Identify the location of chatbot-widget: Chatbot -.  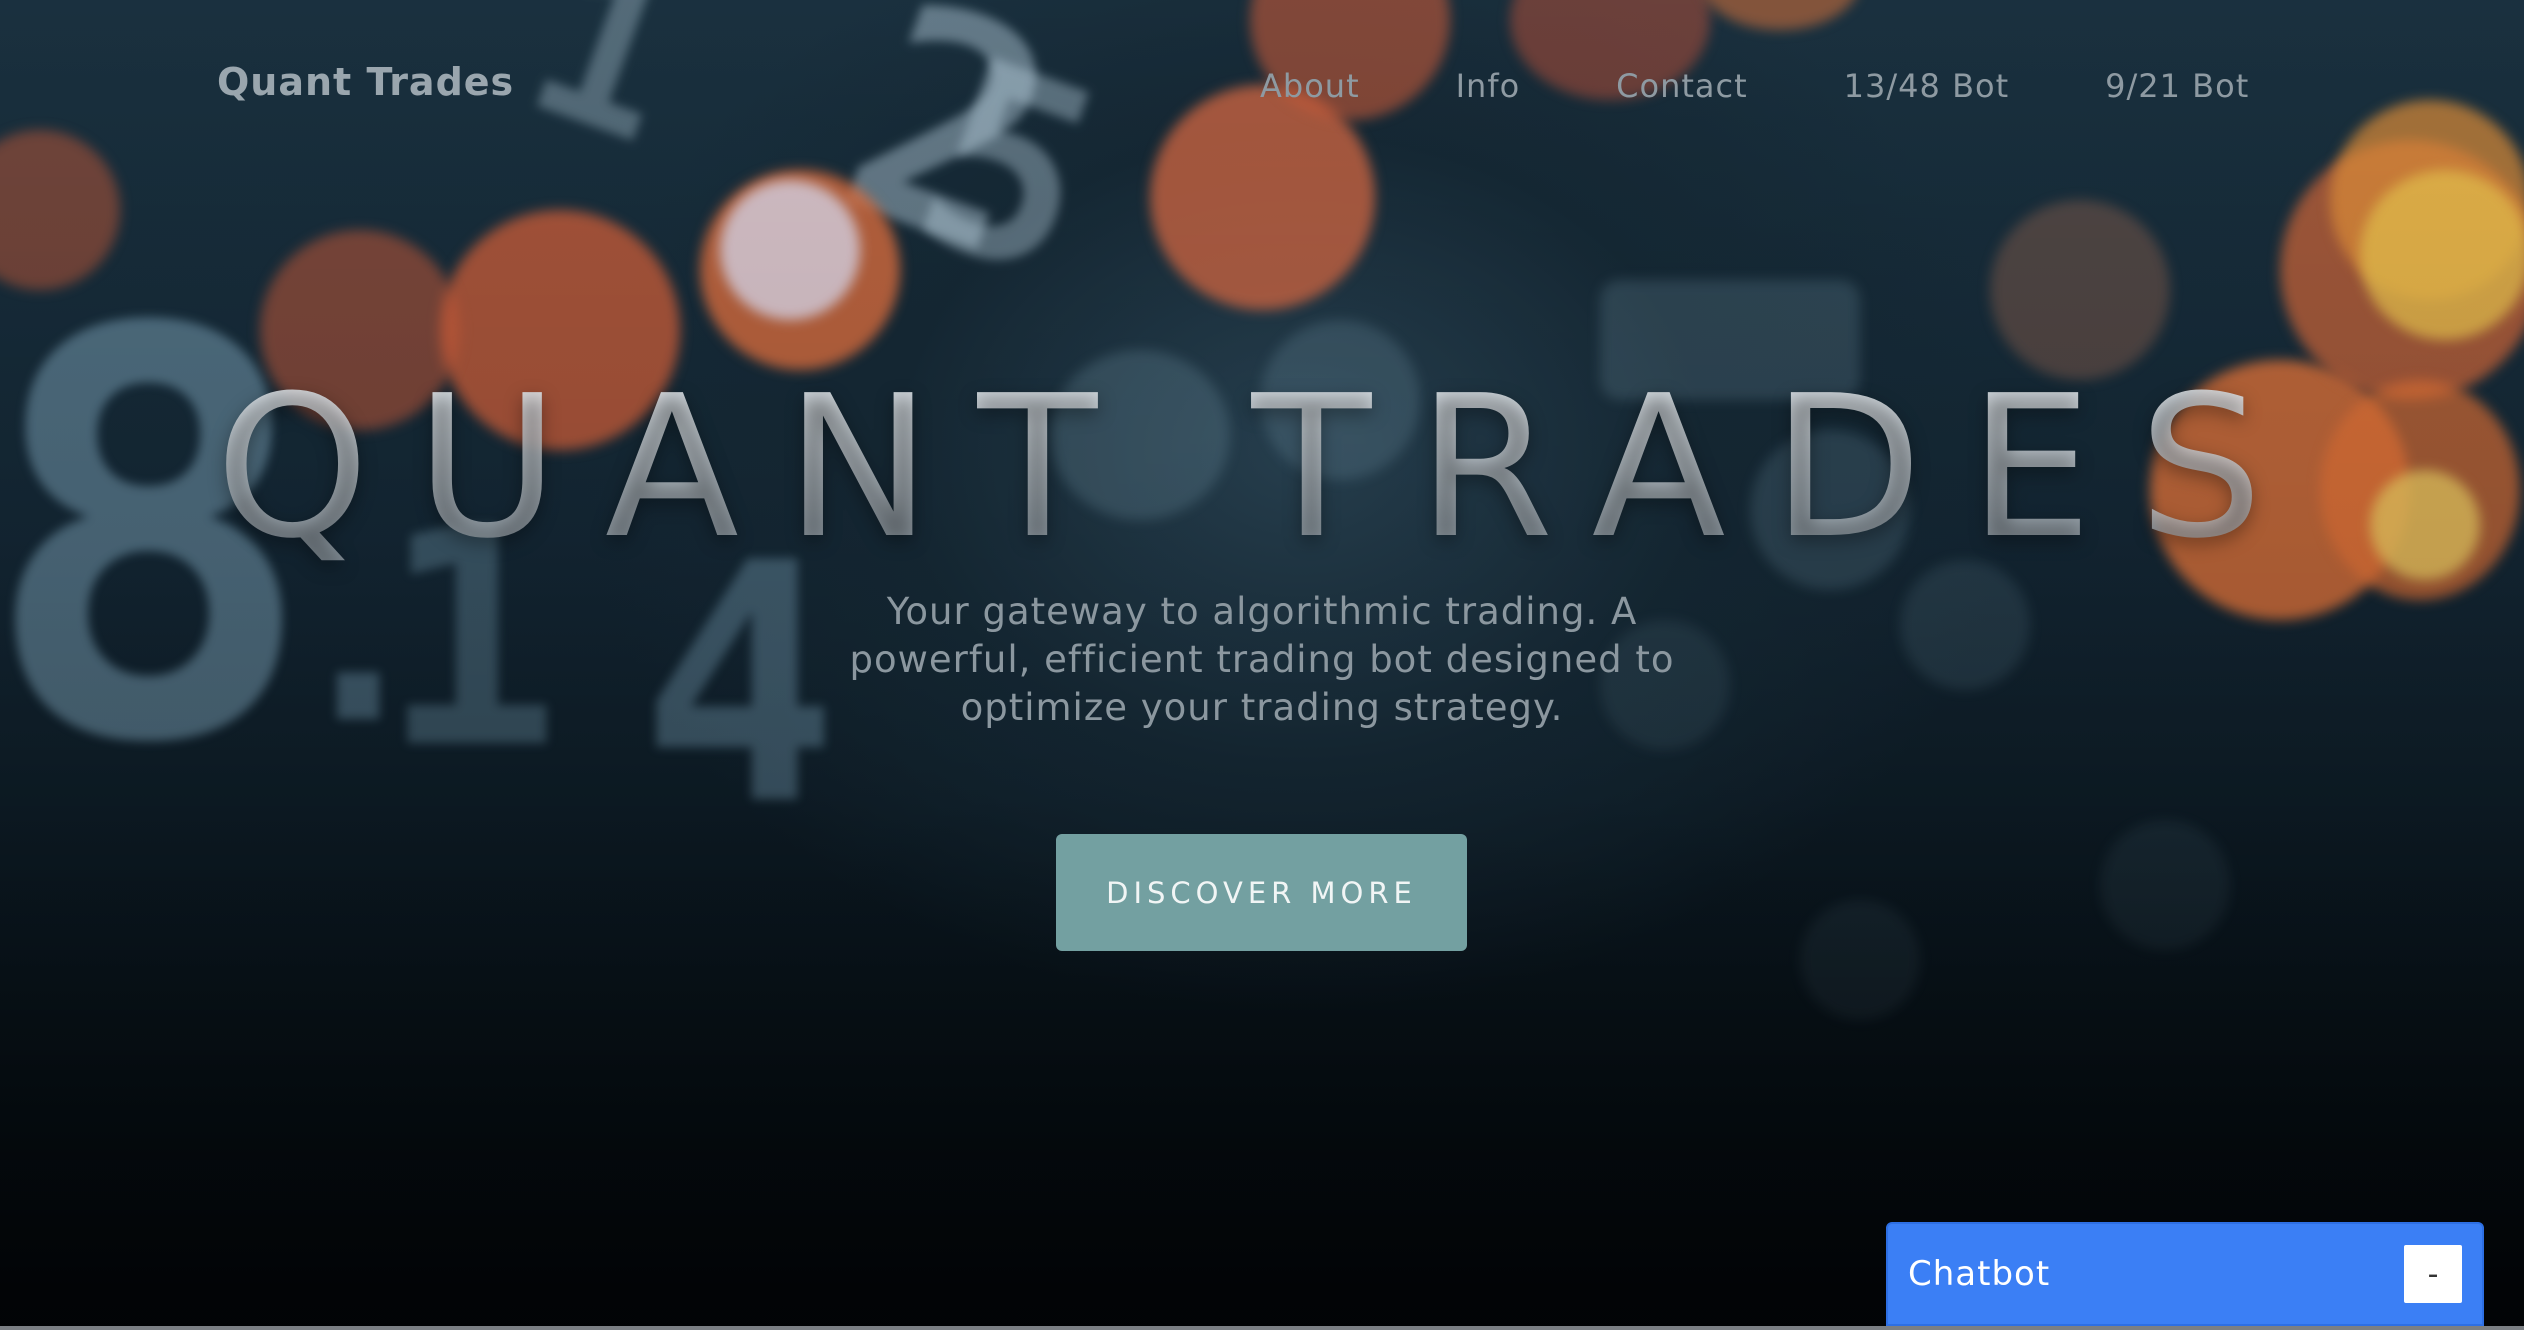
(2185, 1274).